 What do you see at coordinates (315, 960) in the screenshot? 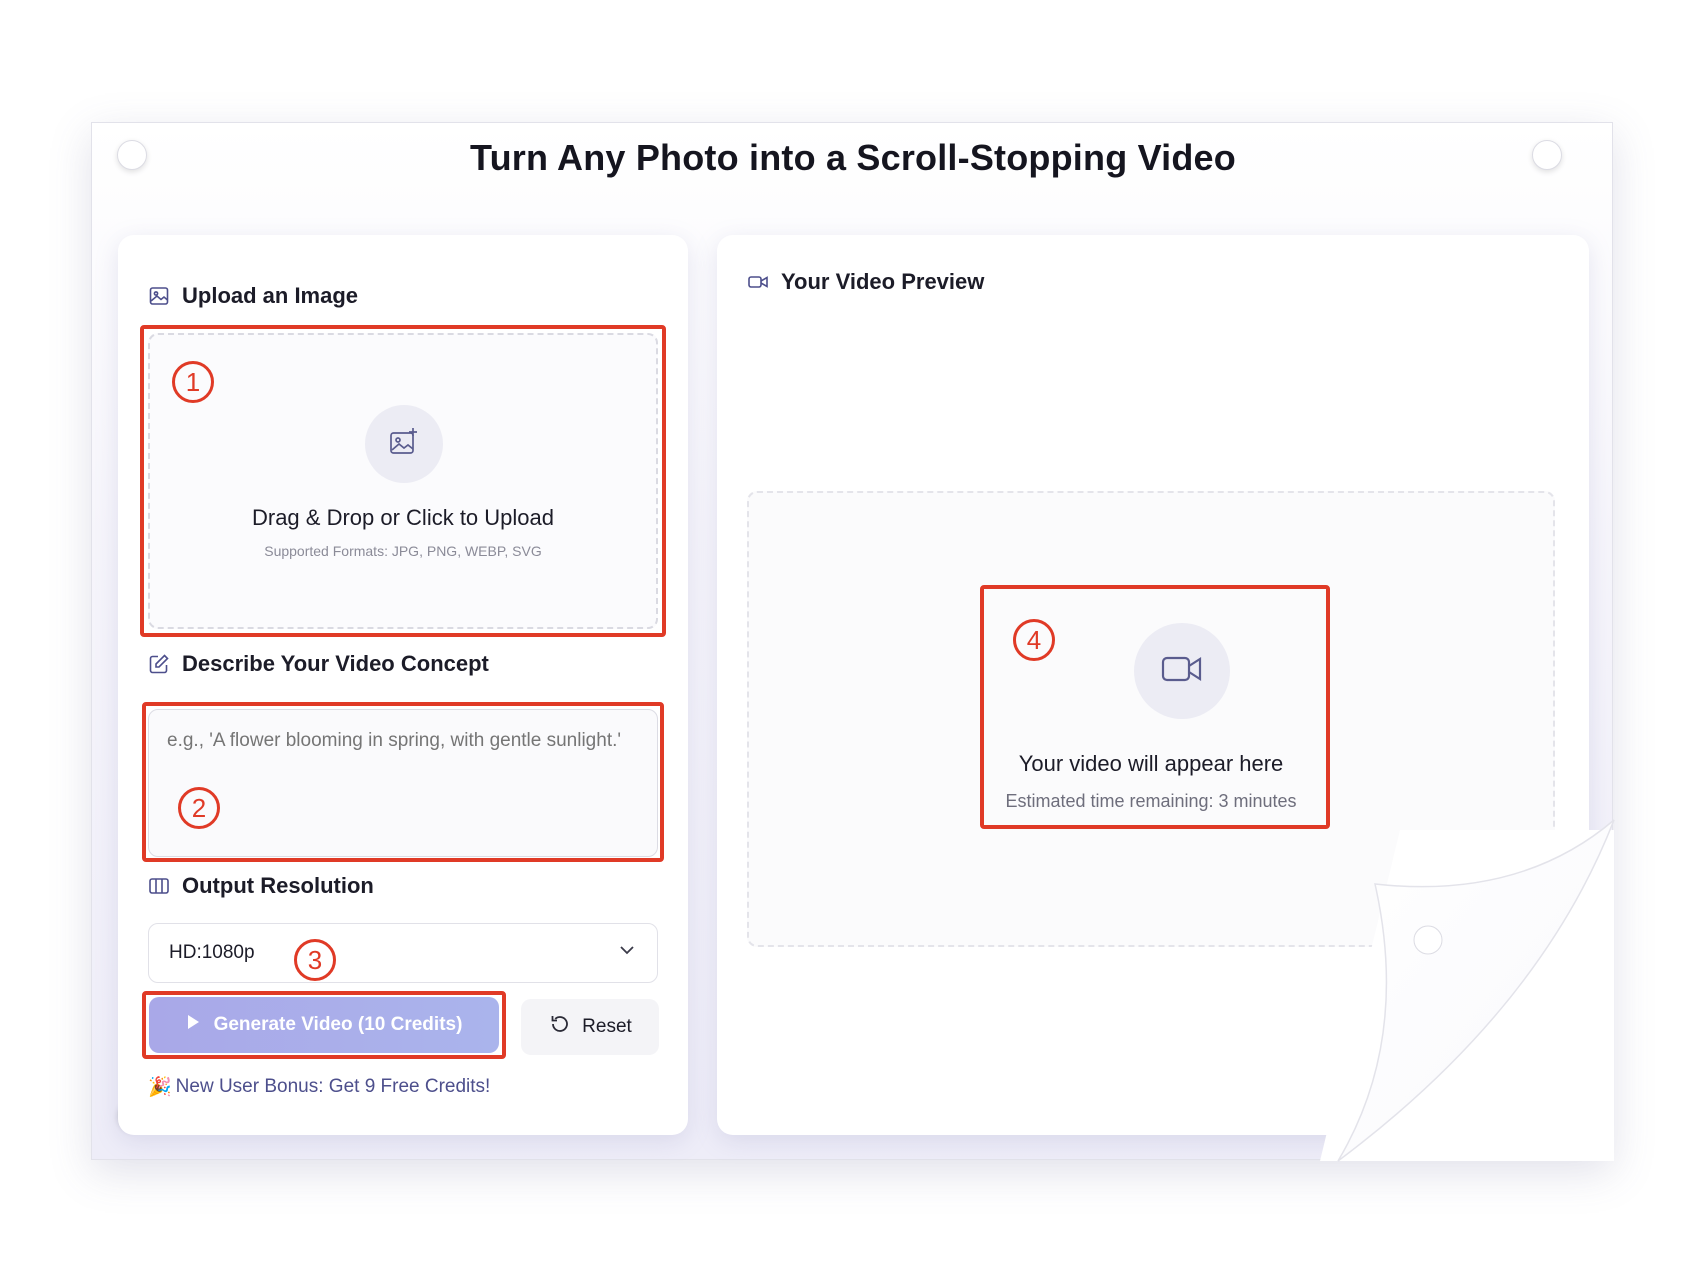
I see `step-marker-3: 3` at bounding box center [315, 960].